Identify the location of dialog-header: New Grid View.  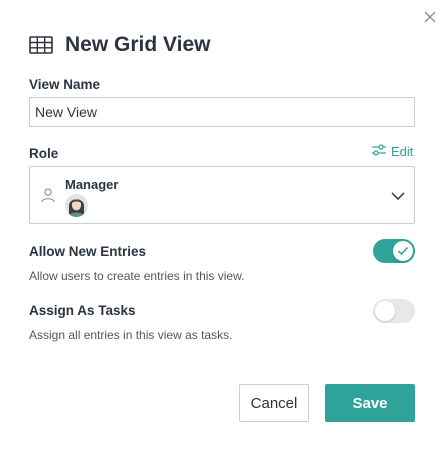
(120, 45).